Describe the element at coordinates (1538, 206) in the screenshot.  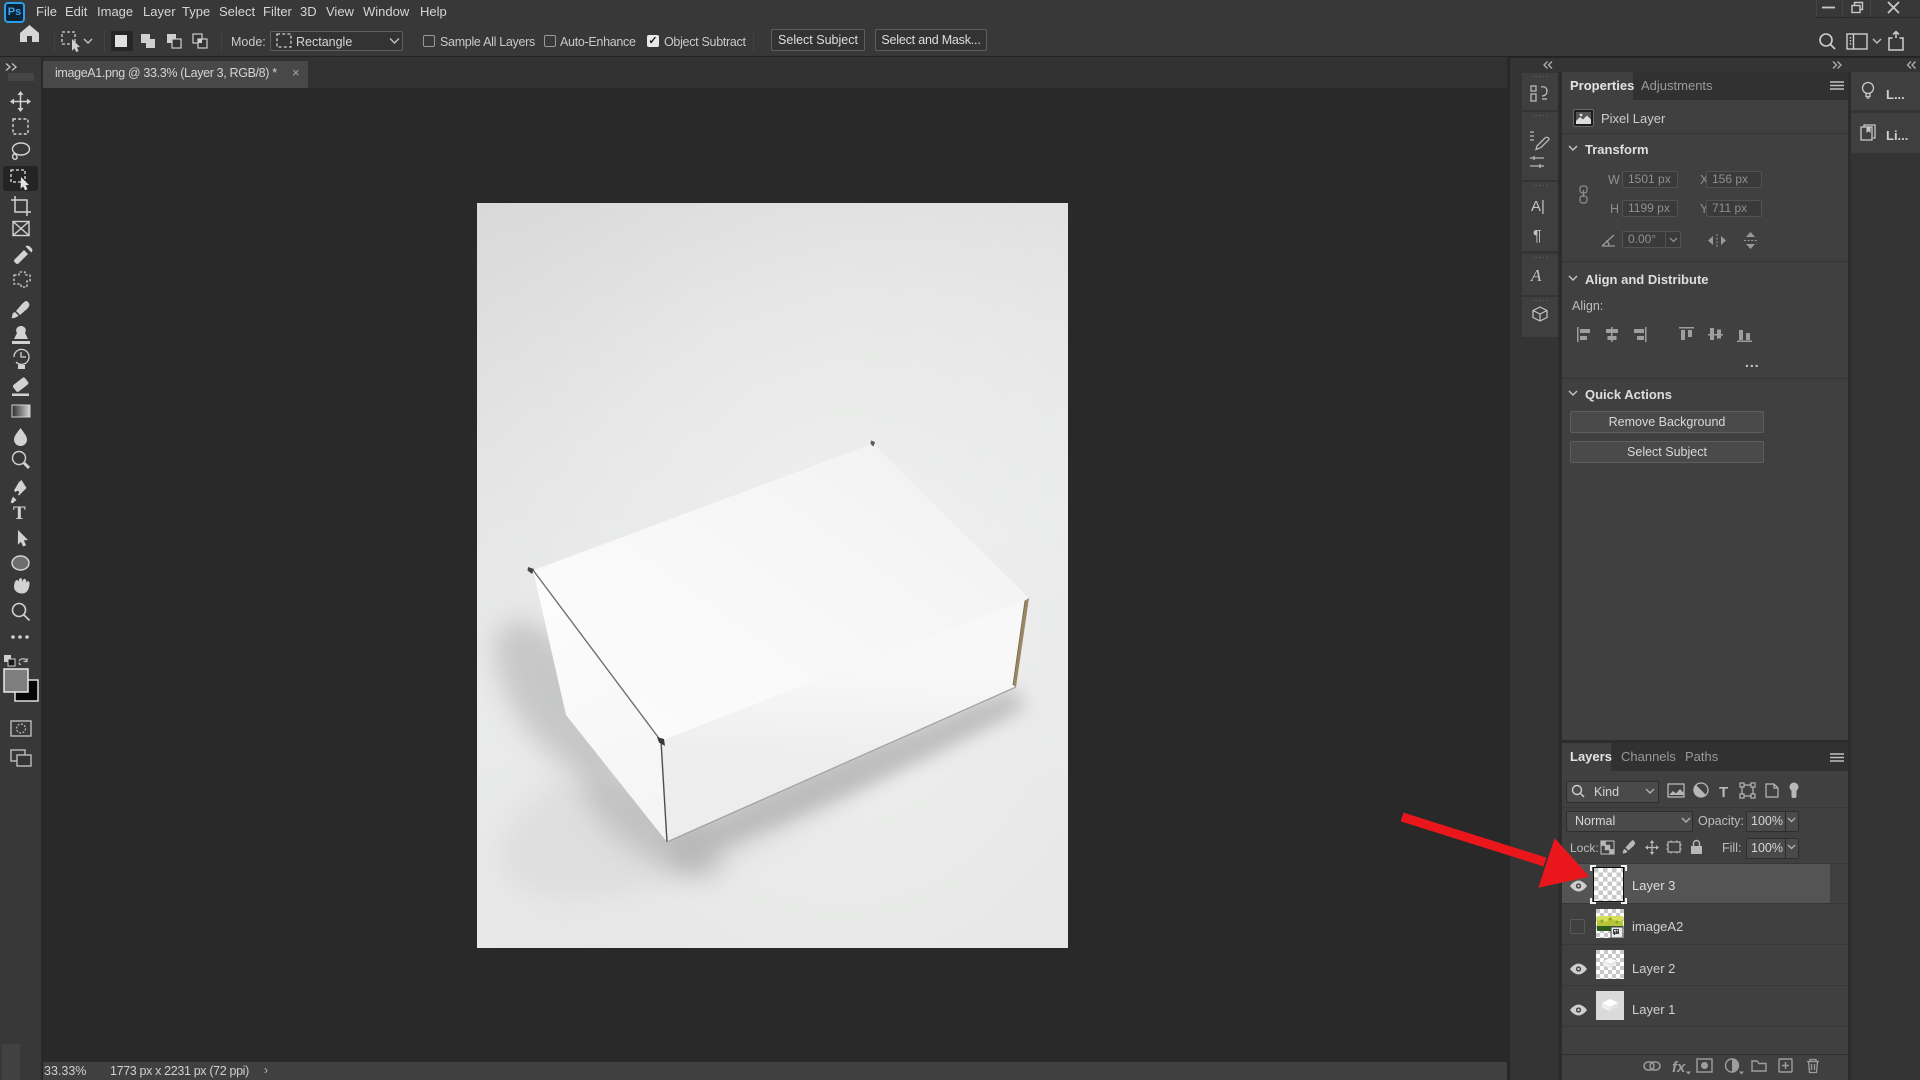
I see `svg-text: A|` at that location.